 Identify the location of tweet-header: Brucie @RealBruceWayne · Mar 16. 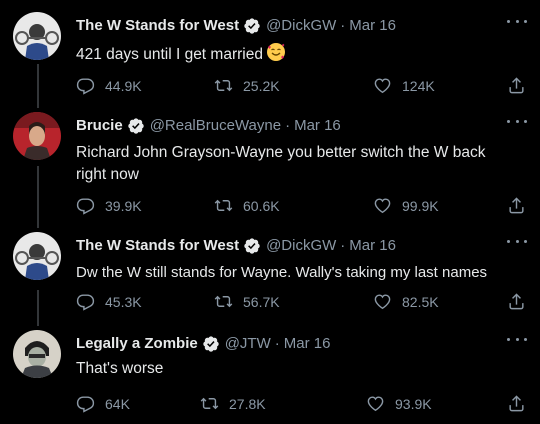
(288, 126).